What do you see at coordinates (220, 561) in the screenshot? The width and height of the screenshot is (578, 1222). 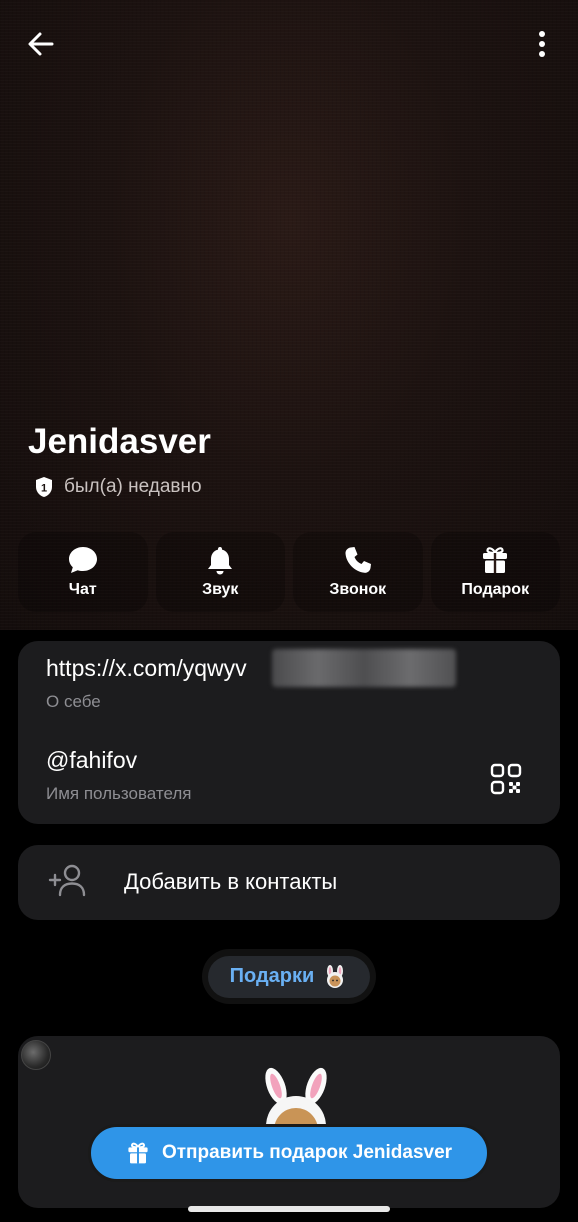 I see `bell-icon` at bounding box center [220, 561].